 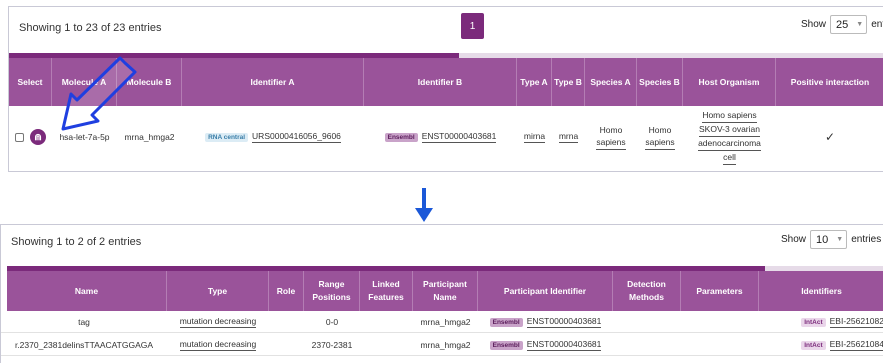 I want to click on page-length-value: 10, so click(x=822, y=239).